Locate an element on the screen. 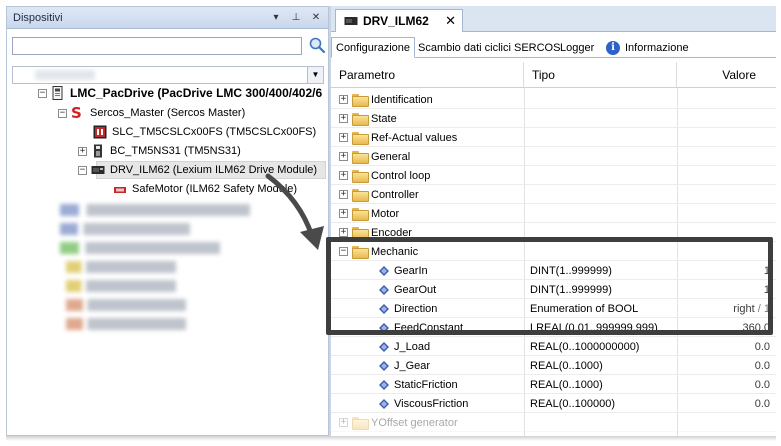 This screenshot has height=446, width=781. folder-label: Encoder is located at coordinates (391, 232).